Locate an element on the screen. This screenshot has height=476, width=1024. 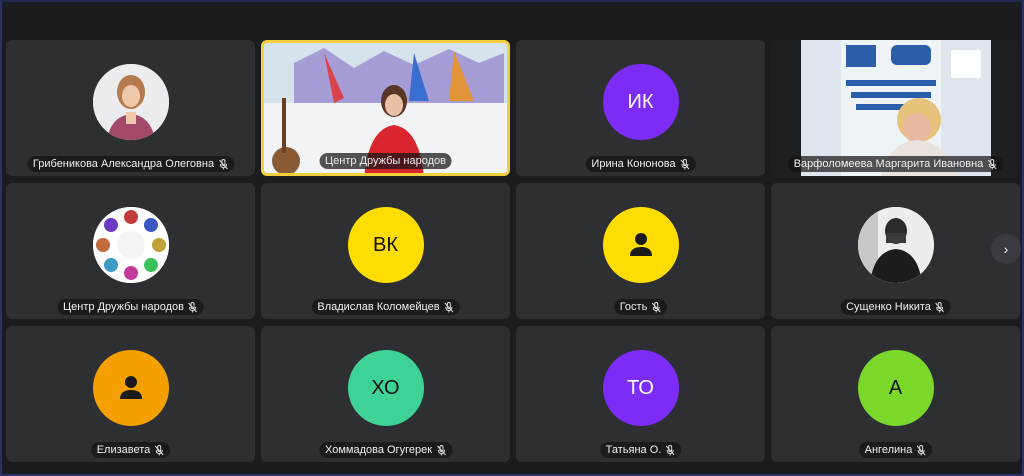
initials-avatar: ТО is located at coordinates (640, 388).